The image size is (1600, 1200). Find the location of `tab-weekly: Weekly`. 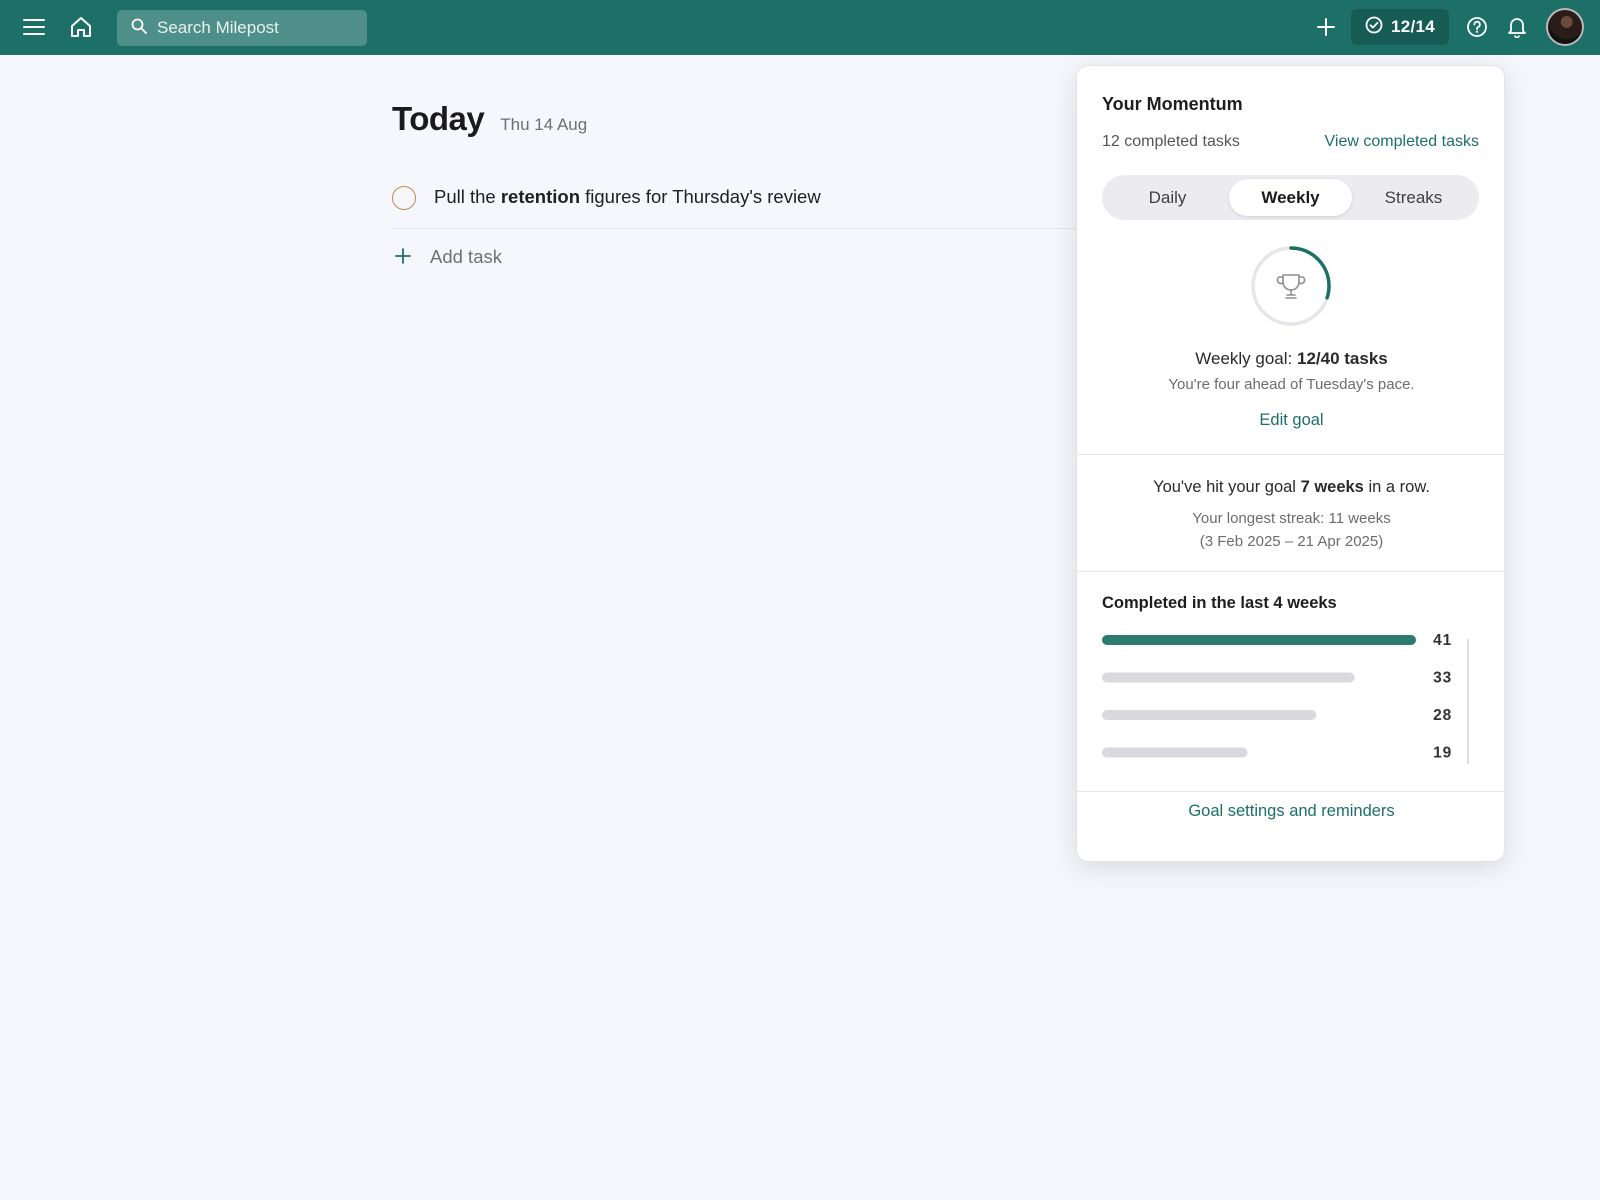

tab-weekly: Weekly is located at coordinates (1290, 197).